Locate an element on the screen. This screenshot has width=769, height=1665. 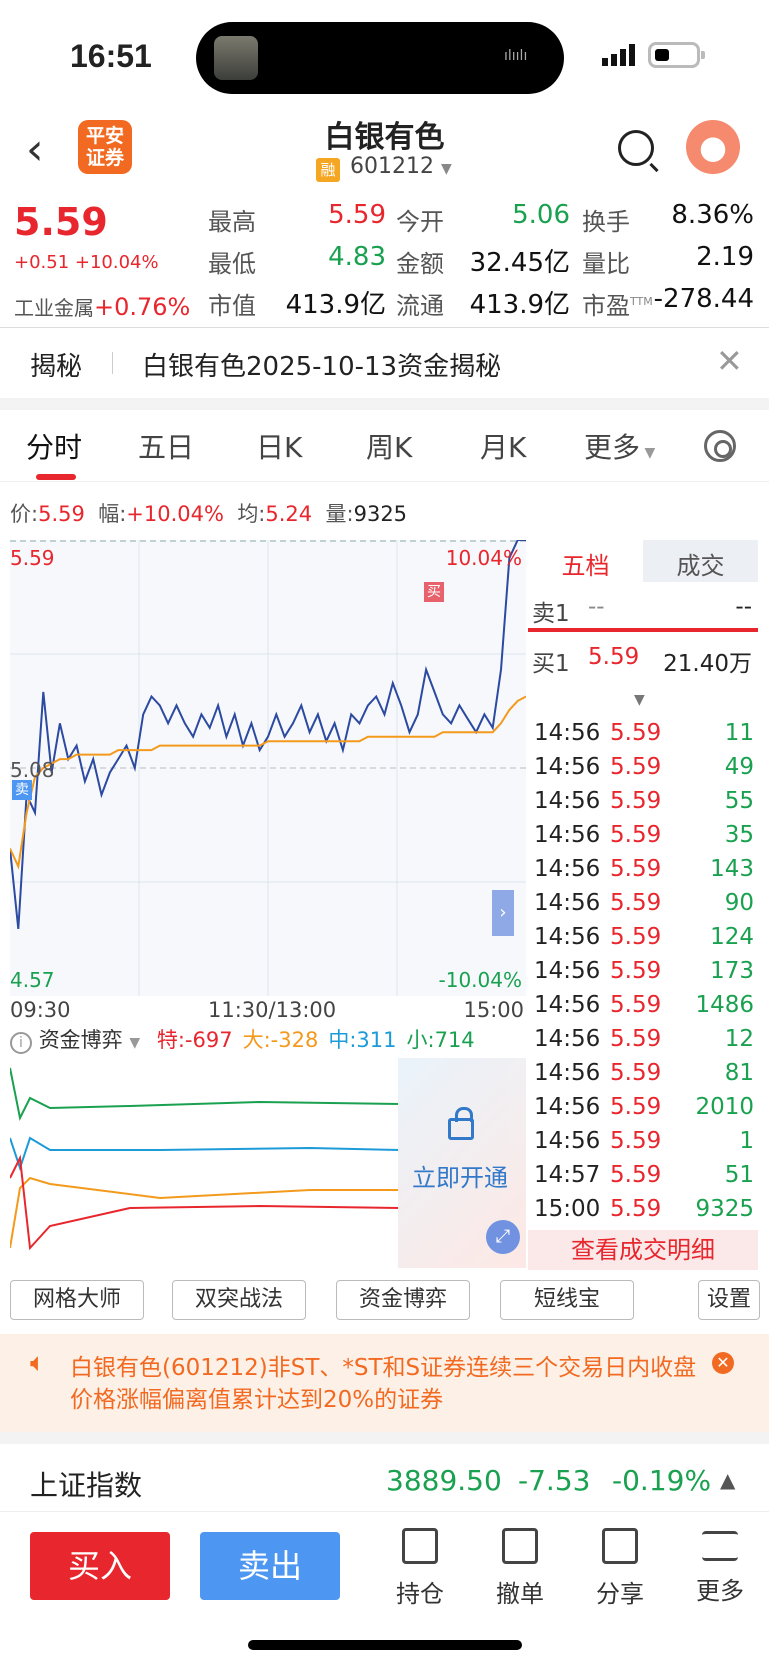
trade-cell: 12 is located at coordinates (739, 1039).